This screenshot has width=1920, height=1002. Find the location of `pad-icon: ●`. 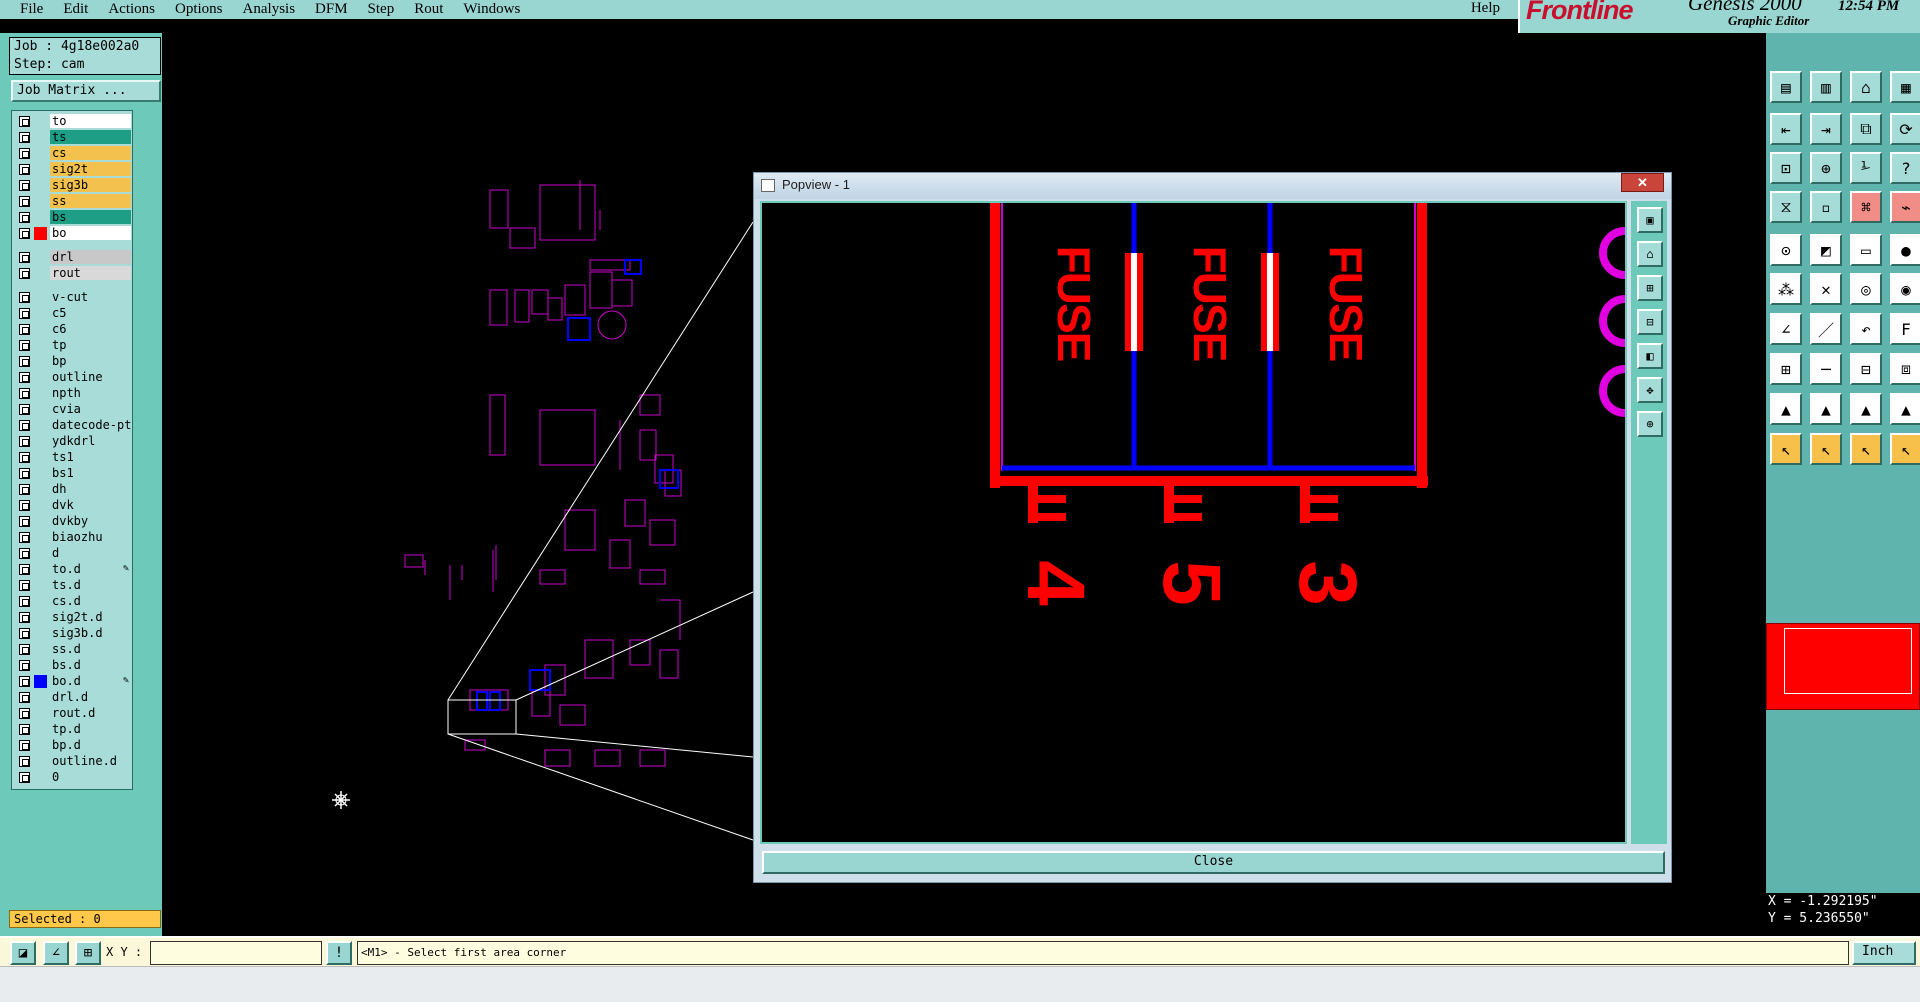

pad-icon: ● is located at coordinates (1905, 250).